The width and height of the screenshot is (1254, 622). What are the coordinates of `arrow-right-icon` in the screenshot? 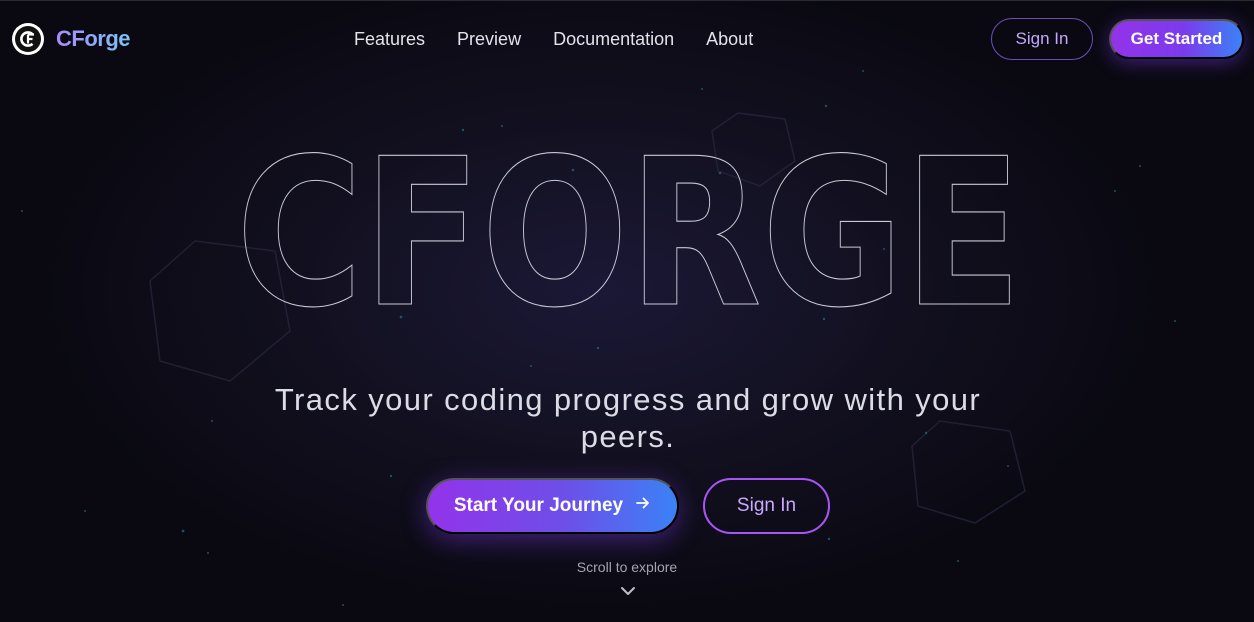 It's located at (643, 506).